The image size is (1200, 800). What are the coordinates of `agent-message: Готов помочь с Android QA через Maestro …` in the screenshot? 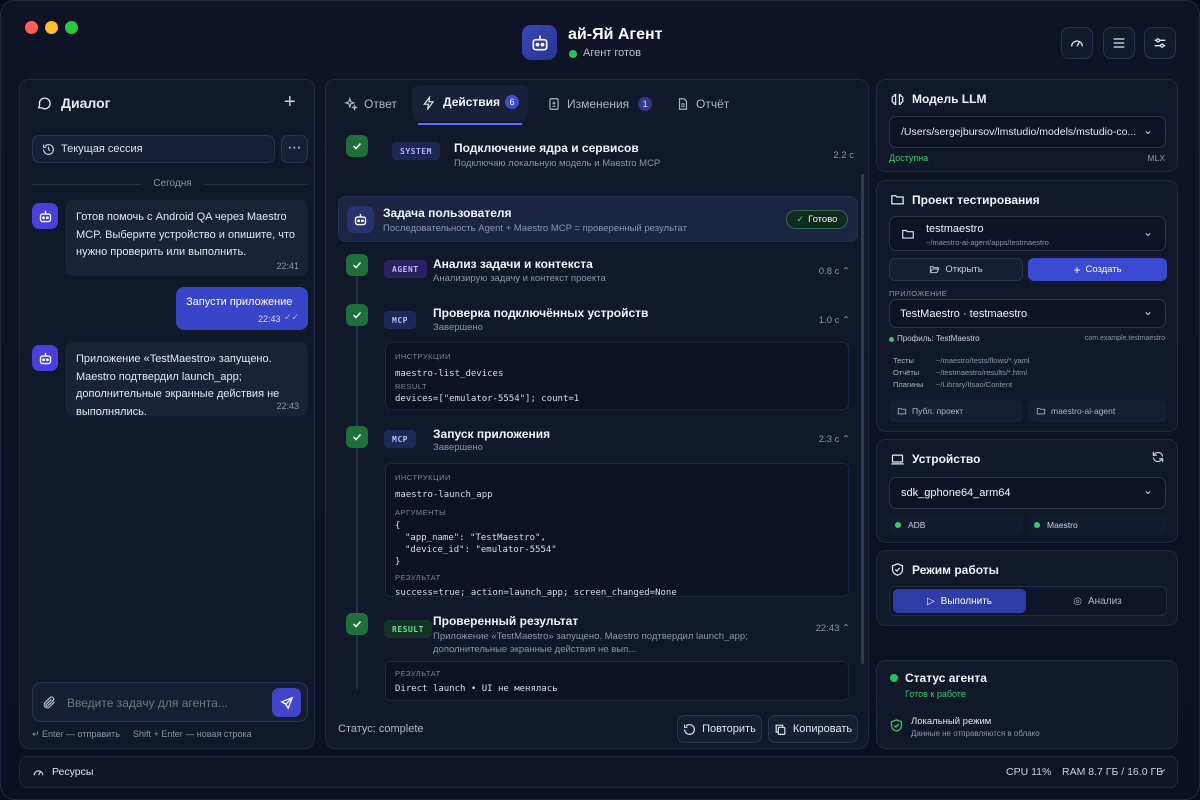 It's located at (186, 238).